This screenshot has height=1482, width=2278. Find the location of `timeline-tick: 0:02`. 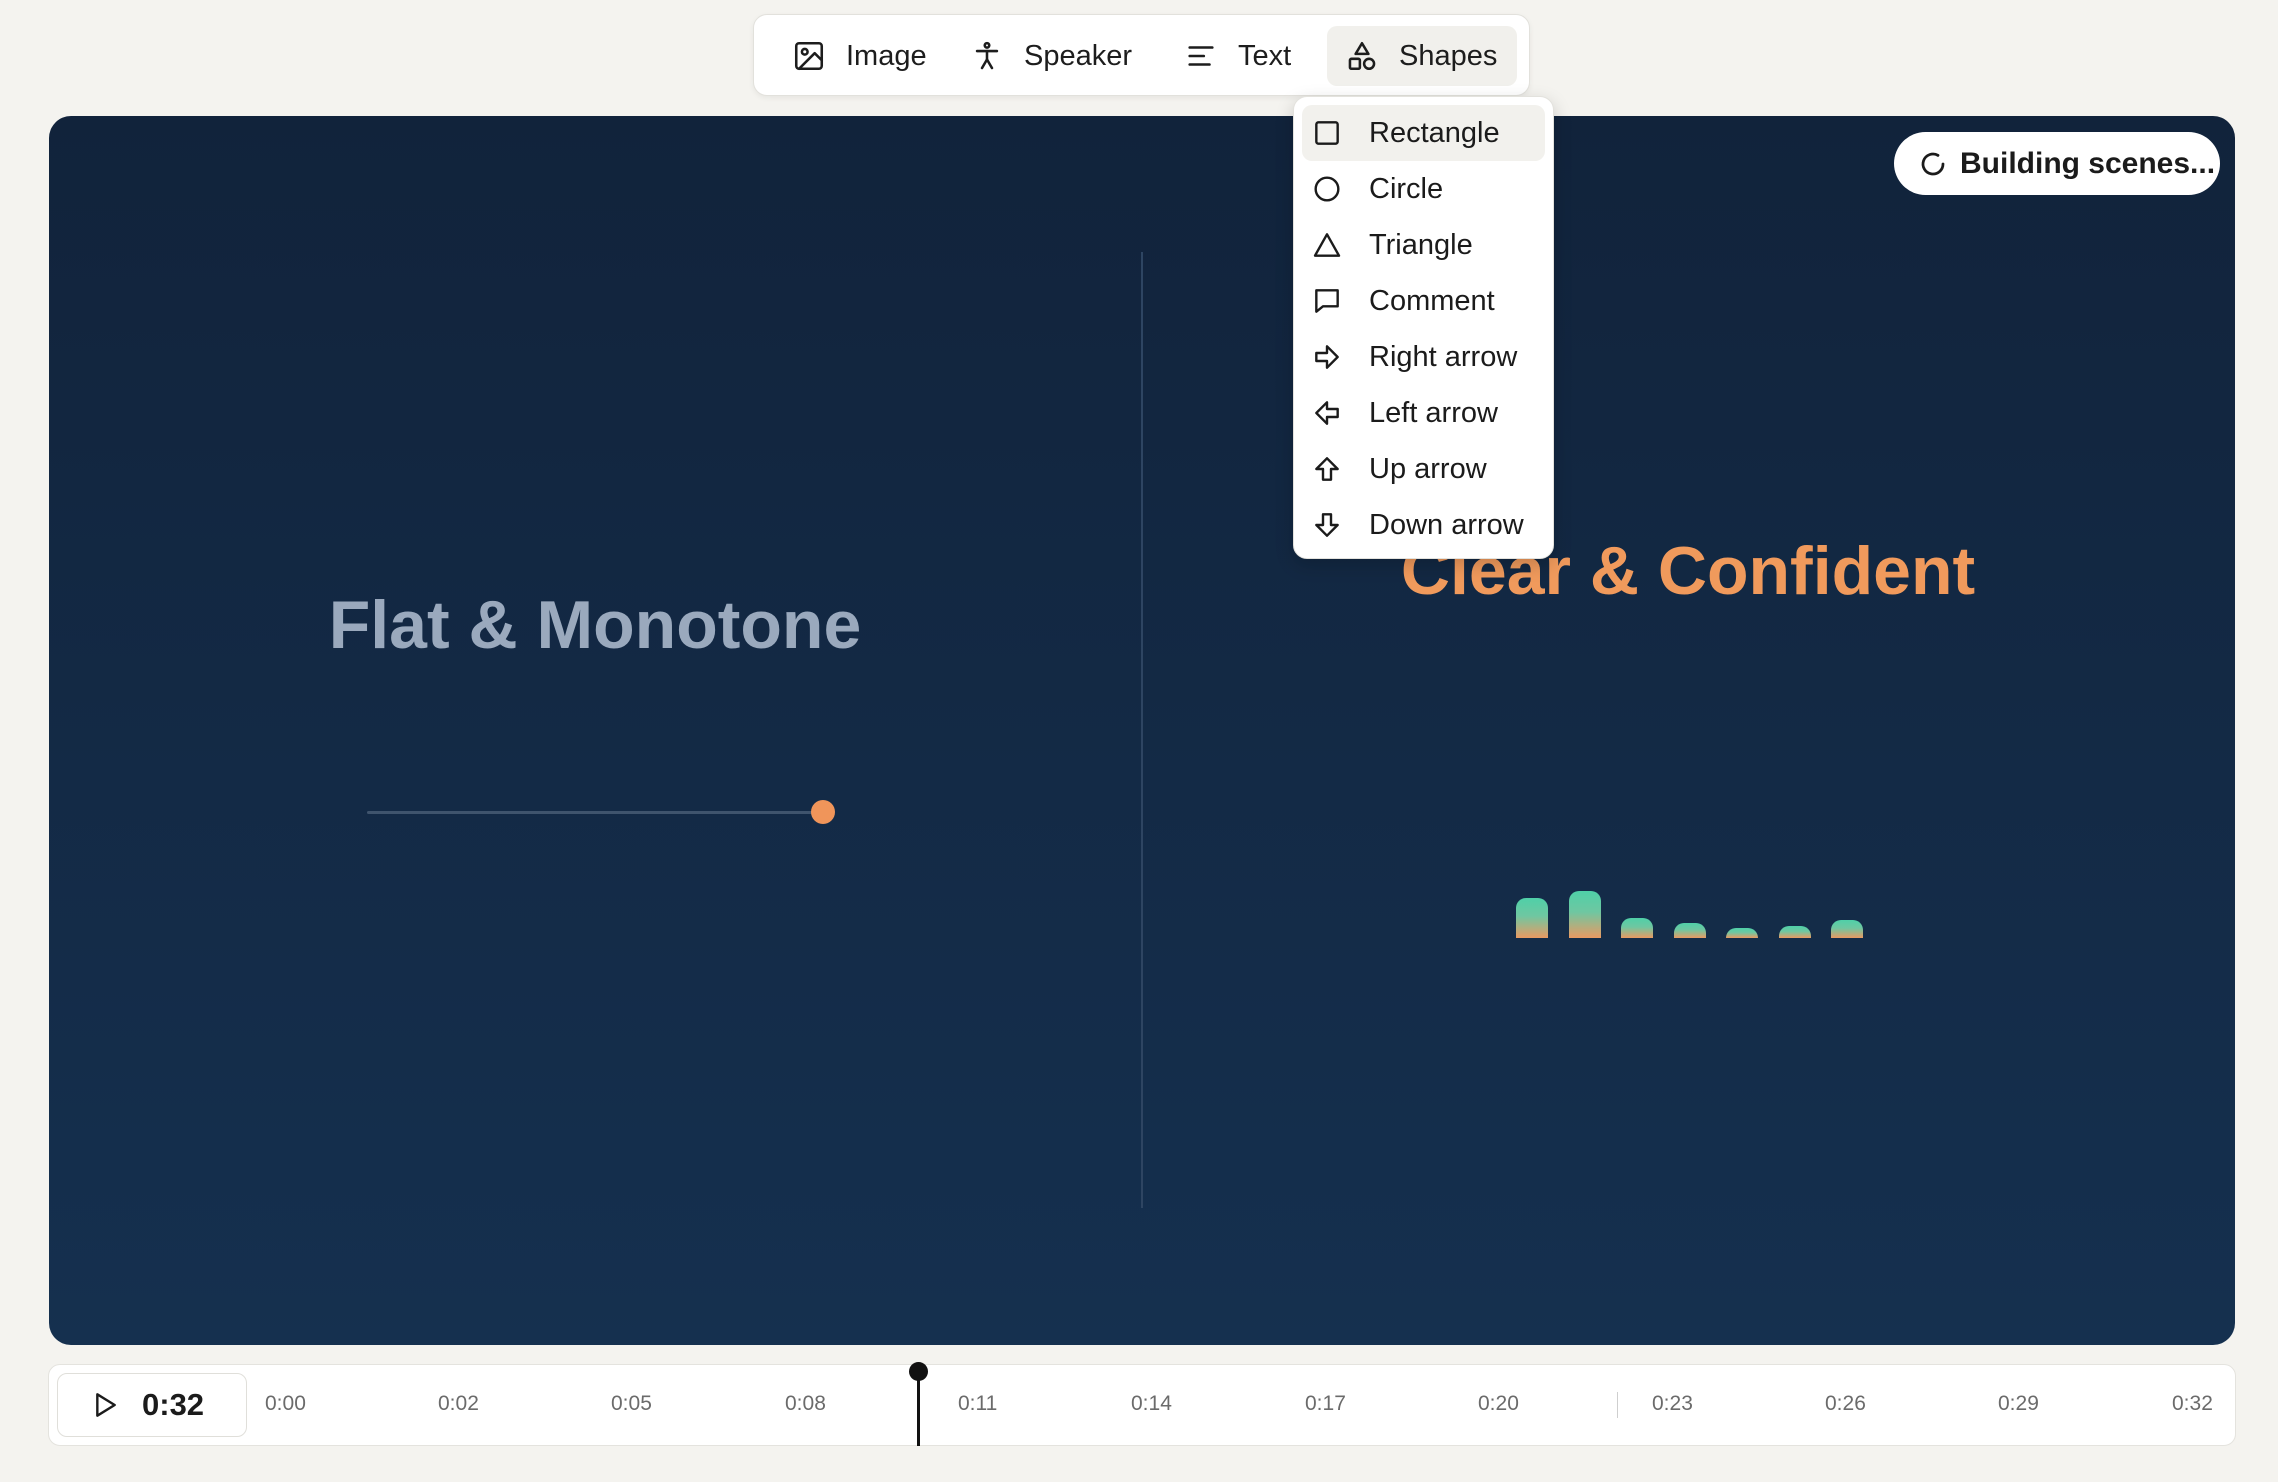

timeline-tick: 0:02 is located at coordinates (458, 1403).